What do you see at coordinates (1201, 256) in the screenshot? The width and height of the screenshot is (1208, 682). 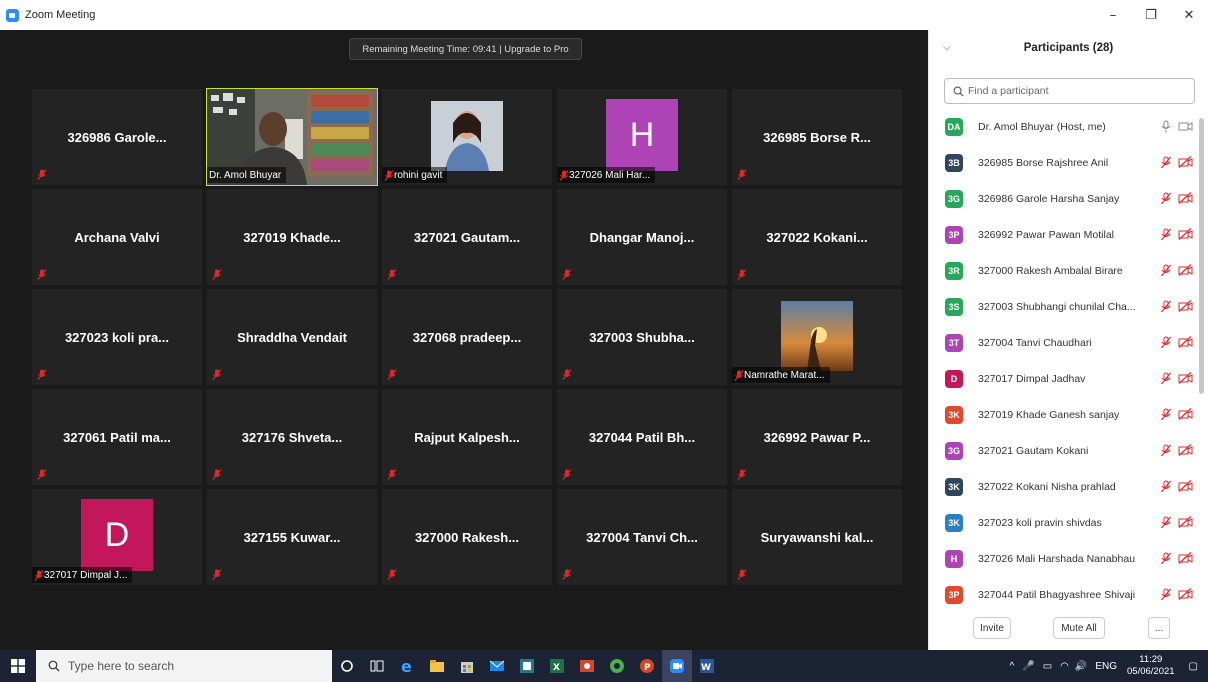 I see `participant-list-scrollbar` at bounding box center [1201, 256].